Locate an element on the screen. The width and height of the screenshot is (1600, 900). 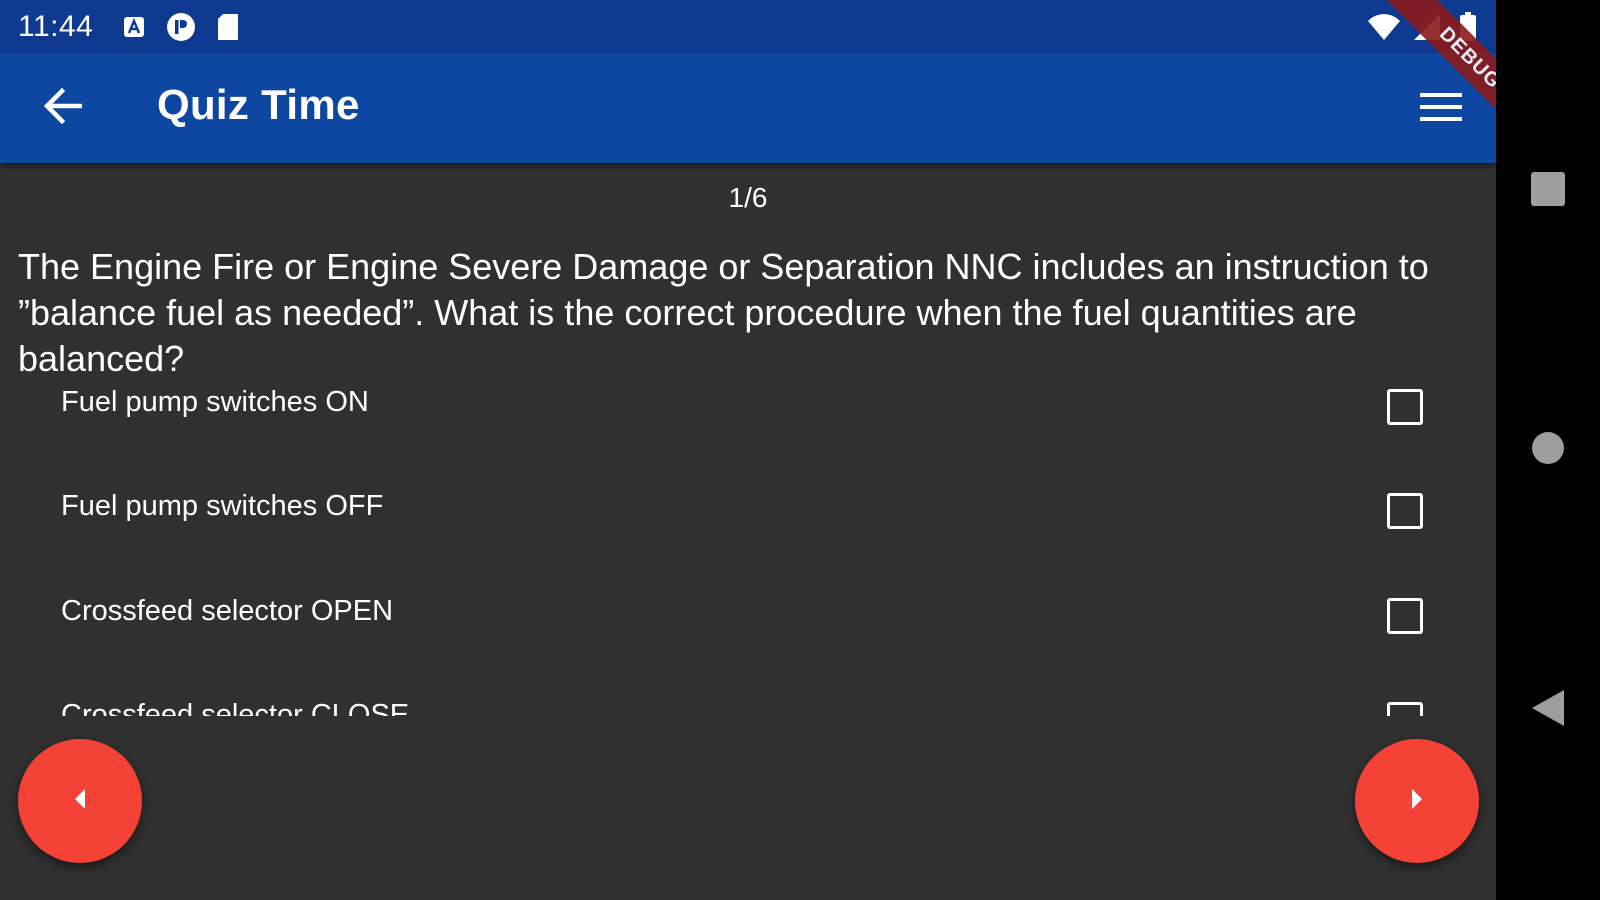
next-question-button is located at coordinates (1417, 801).